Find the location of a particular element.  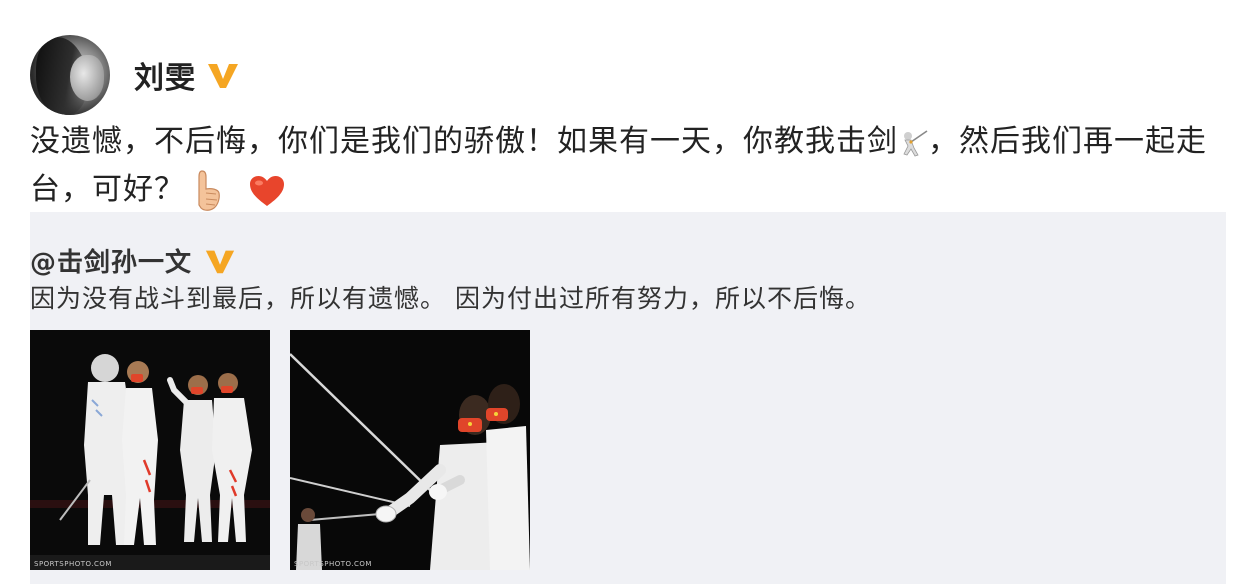

photo-fencers-embracing-image is located at coordinates (150, 450).